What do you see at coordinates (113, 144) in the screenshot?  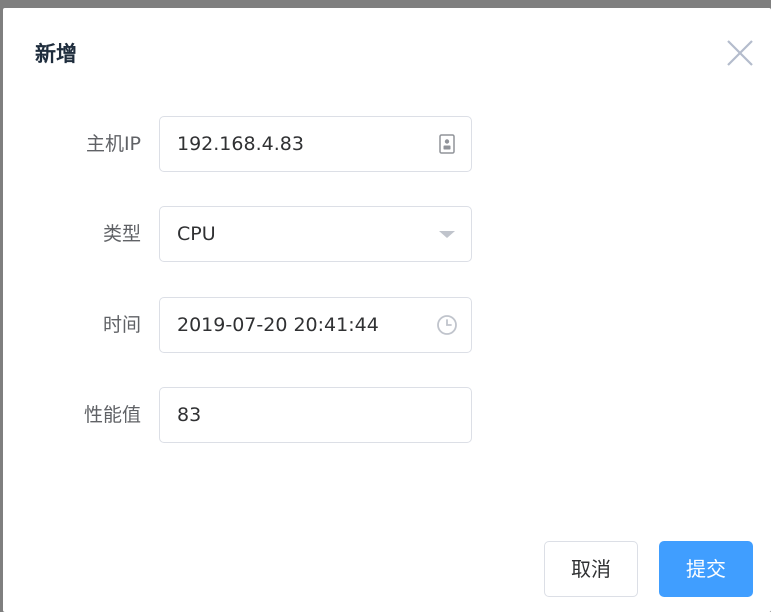 I see `host-ip-label: 主机IP` at bounding box center [113, 144].